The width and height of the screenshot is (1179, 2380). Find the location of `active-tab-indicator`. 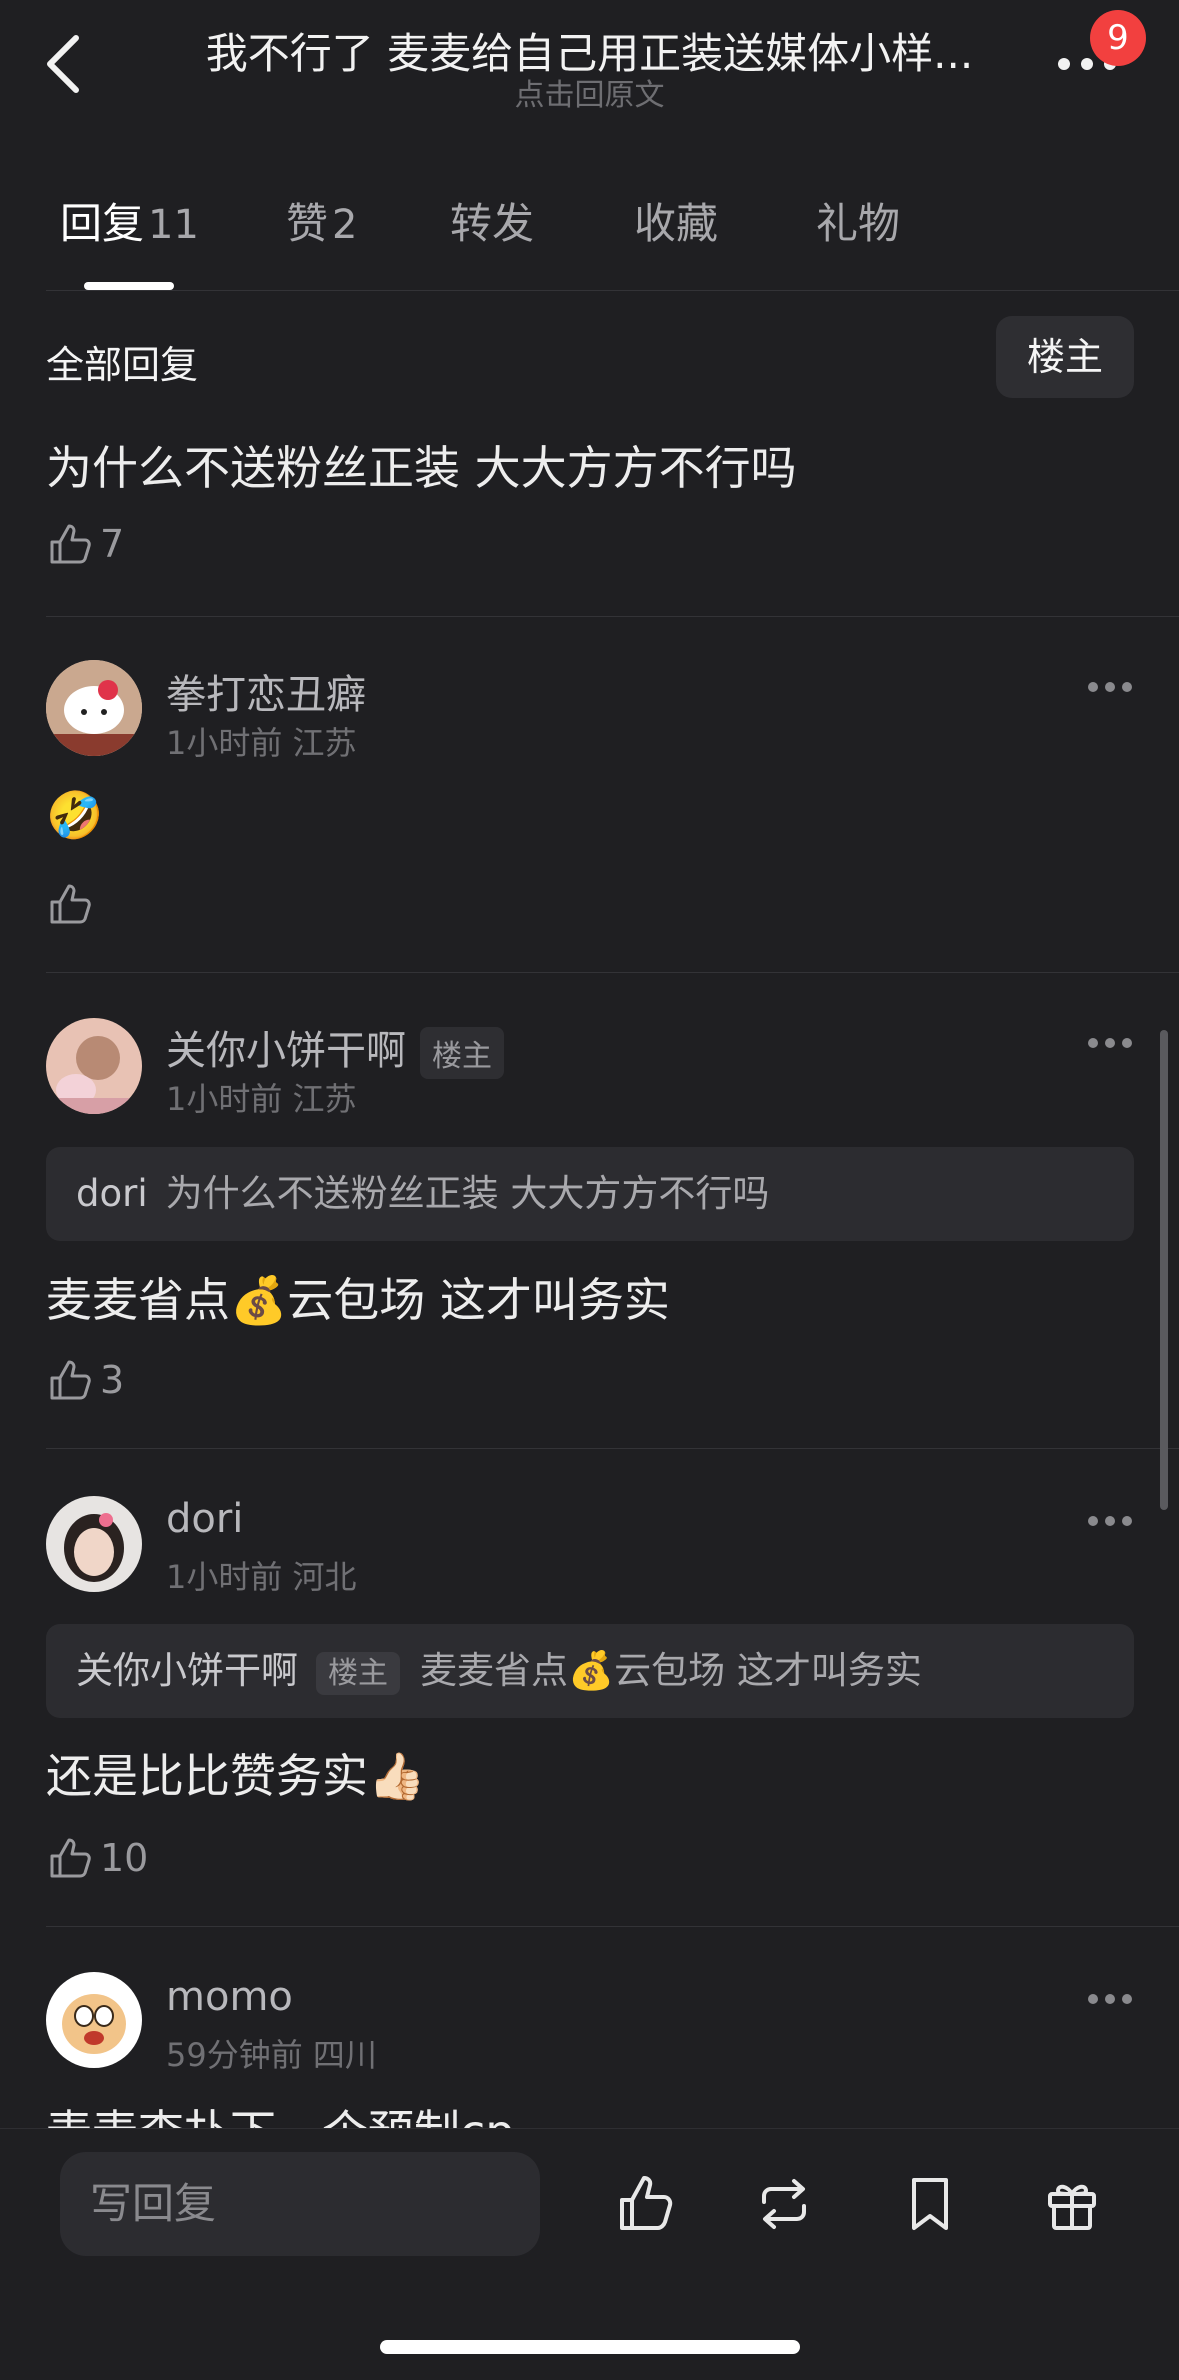

active-tab-indicator is located at coordinates (129, 286).